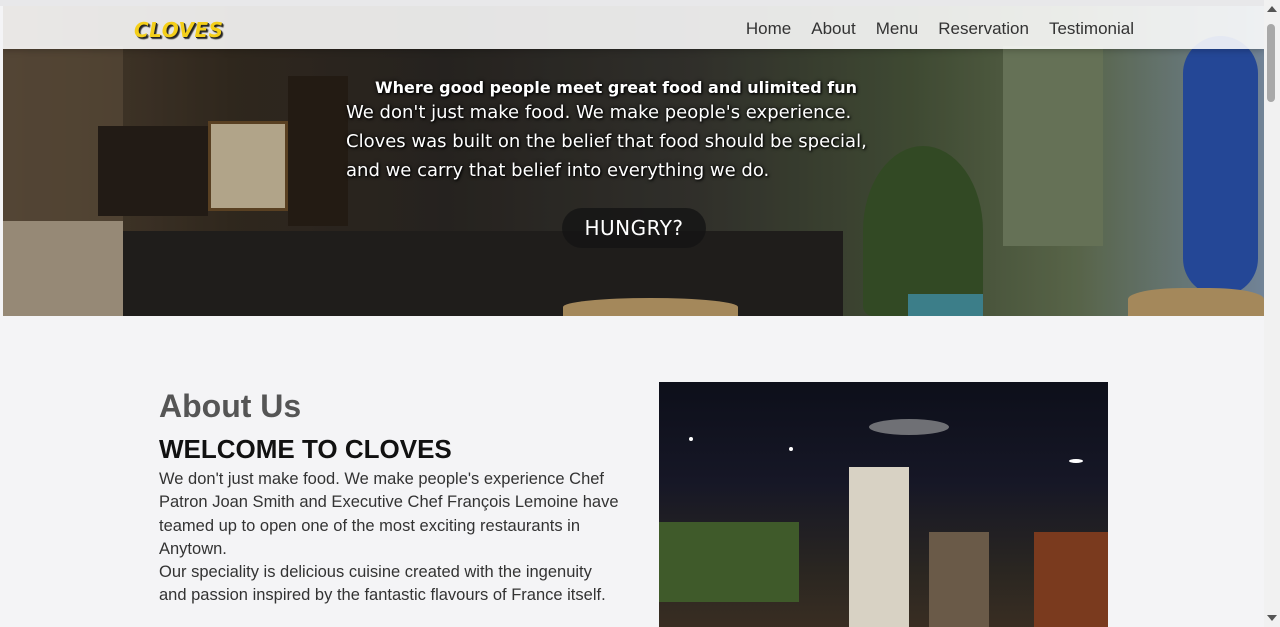 Image resolution: width=1280 pixels, height=627 pixels. What do you see at coordinates (1272, 9) in the screenshot?
I see `scroll-up-icon` at bounding box center [1272, 9].